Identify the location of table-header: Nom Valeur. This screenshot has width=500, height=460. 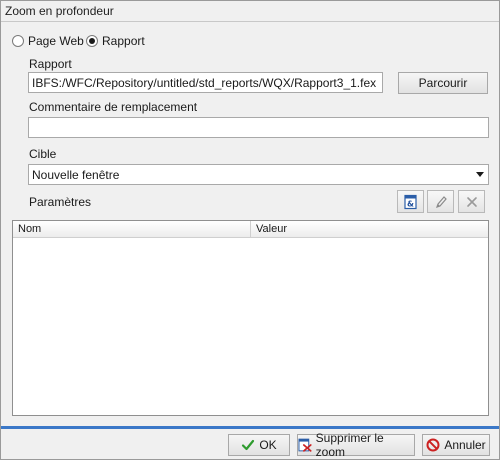
(250, 229).